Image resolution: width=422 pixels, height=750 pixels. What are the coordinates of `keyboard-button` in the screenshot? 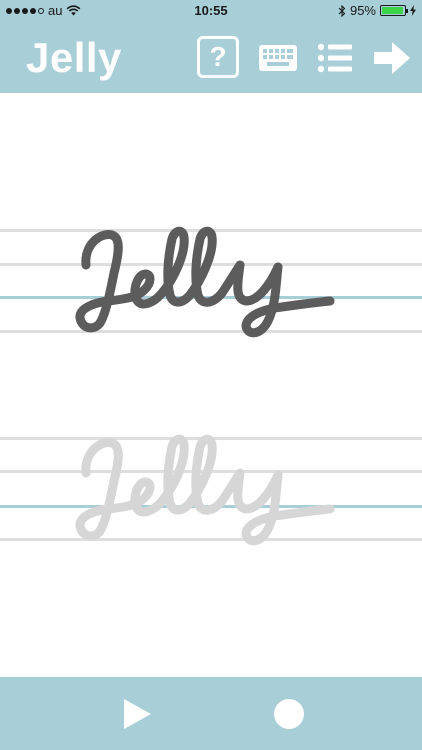 It's located at (278, 58).